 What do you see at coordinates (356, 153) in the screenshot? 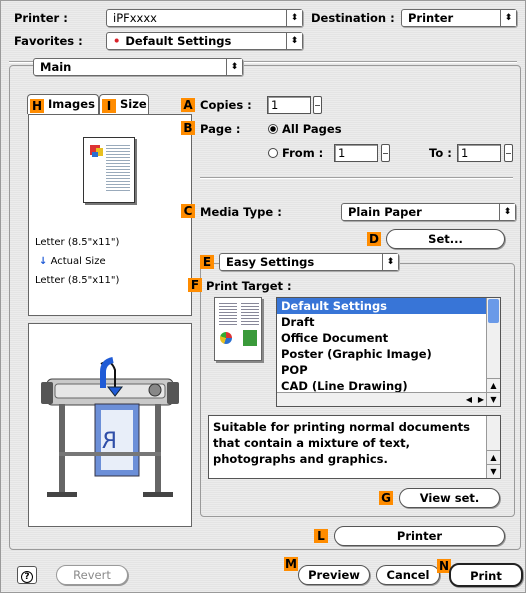
I see `from-page-input: 1` at bounding box center [356, 153].